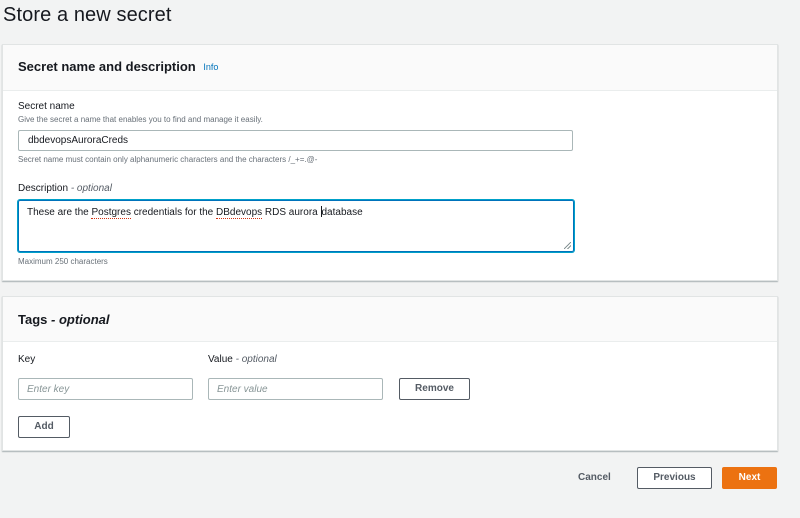 Image resolution: width=800 pixels, height=518 pixels. Describe the element at coordinates (390, 319) in the screenshot. I see `panel-header-tags: Tags - optional` at that location.